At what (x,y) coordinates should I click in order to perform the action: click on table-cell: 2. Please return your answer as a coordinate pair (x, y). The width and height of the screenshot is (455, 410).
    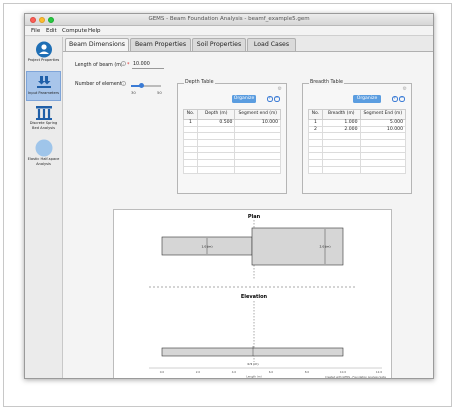
    Looking at the image, I should click on (315, 129).